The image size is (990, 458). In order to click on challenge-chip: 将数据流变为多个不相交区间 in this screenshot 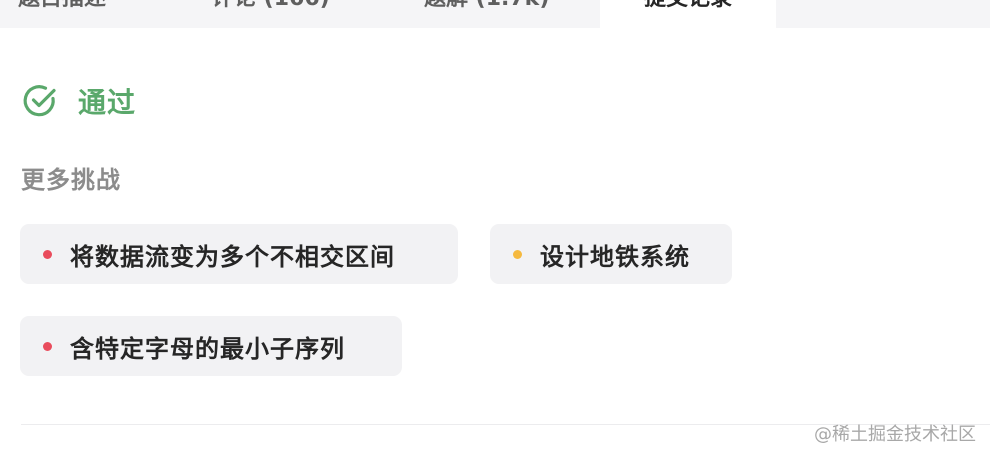, I will do `click(239, 254)`.